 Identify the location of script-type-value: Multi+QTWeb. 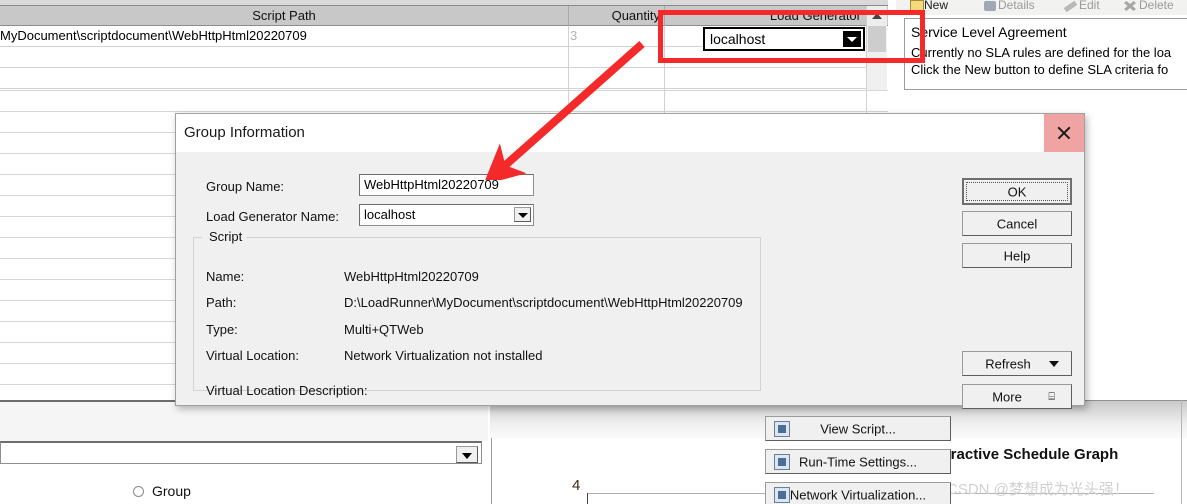
(384, 329).